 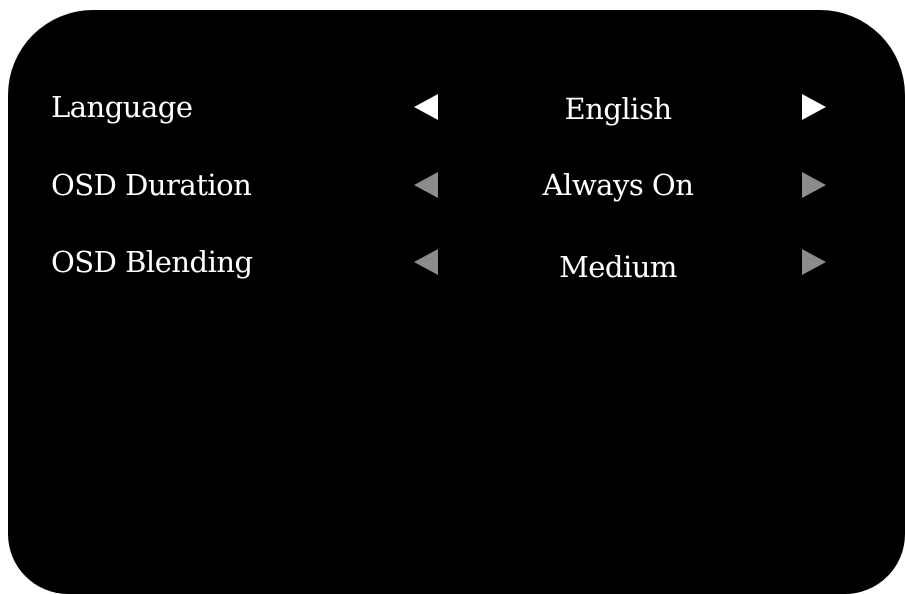 I want to click on language-prev-arrow-icon, so click(x=426, y=107).